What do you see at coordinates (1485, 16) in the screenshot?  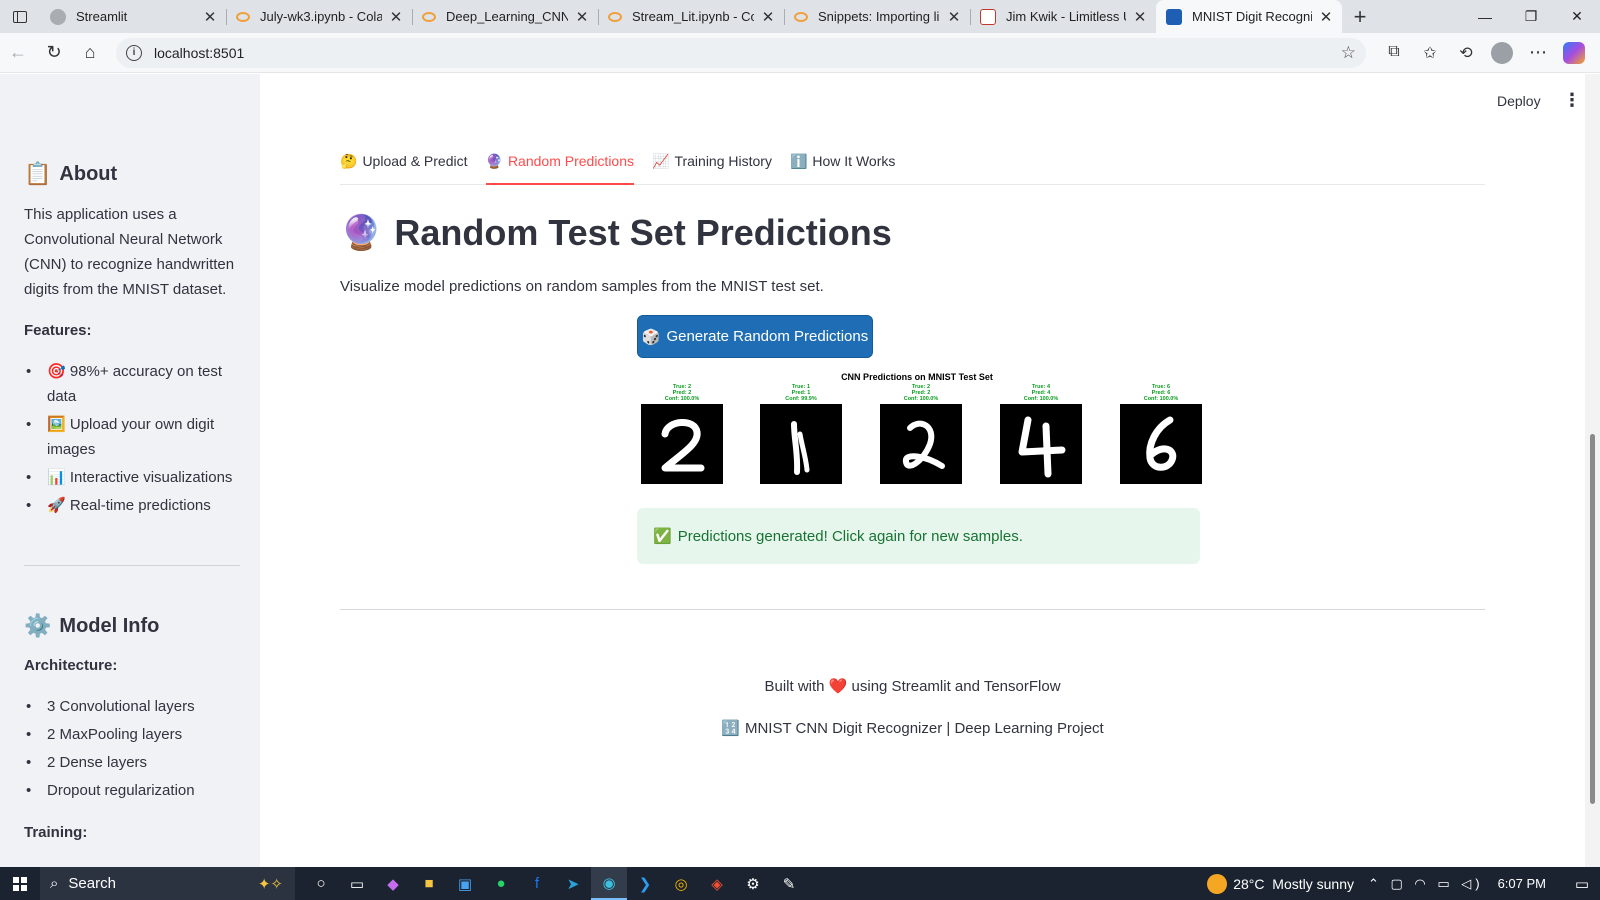 I see `minimize-icon: —` at bounding box center [1485, 16].